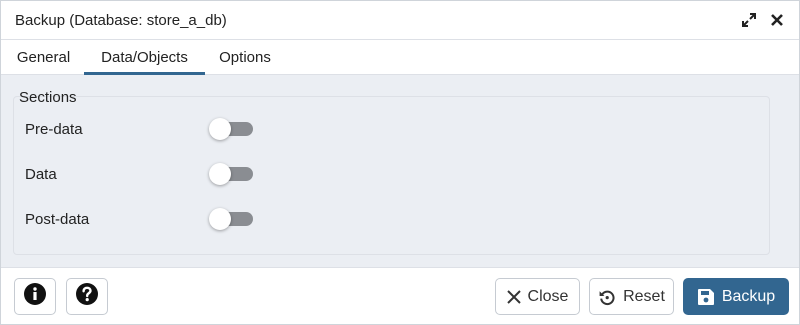 The width and height of the screenshot is (800, 325). What do you see at coordinates (41, 174) in the screenshot?
I see `data-label: Data` at bounding box center [41, 174].